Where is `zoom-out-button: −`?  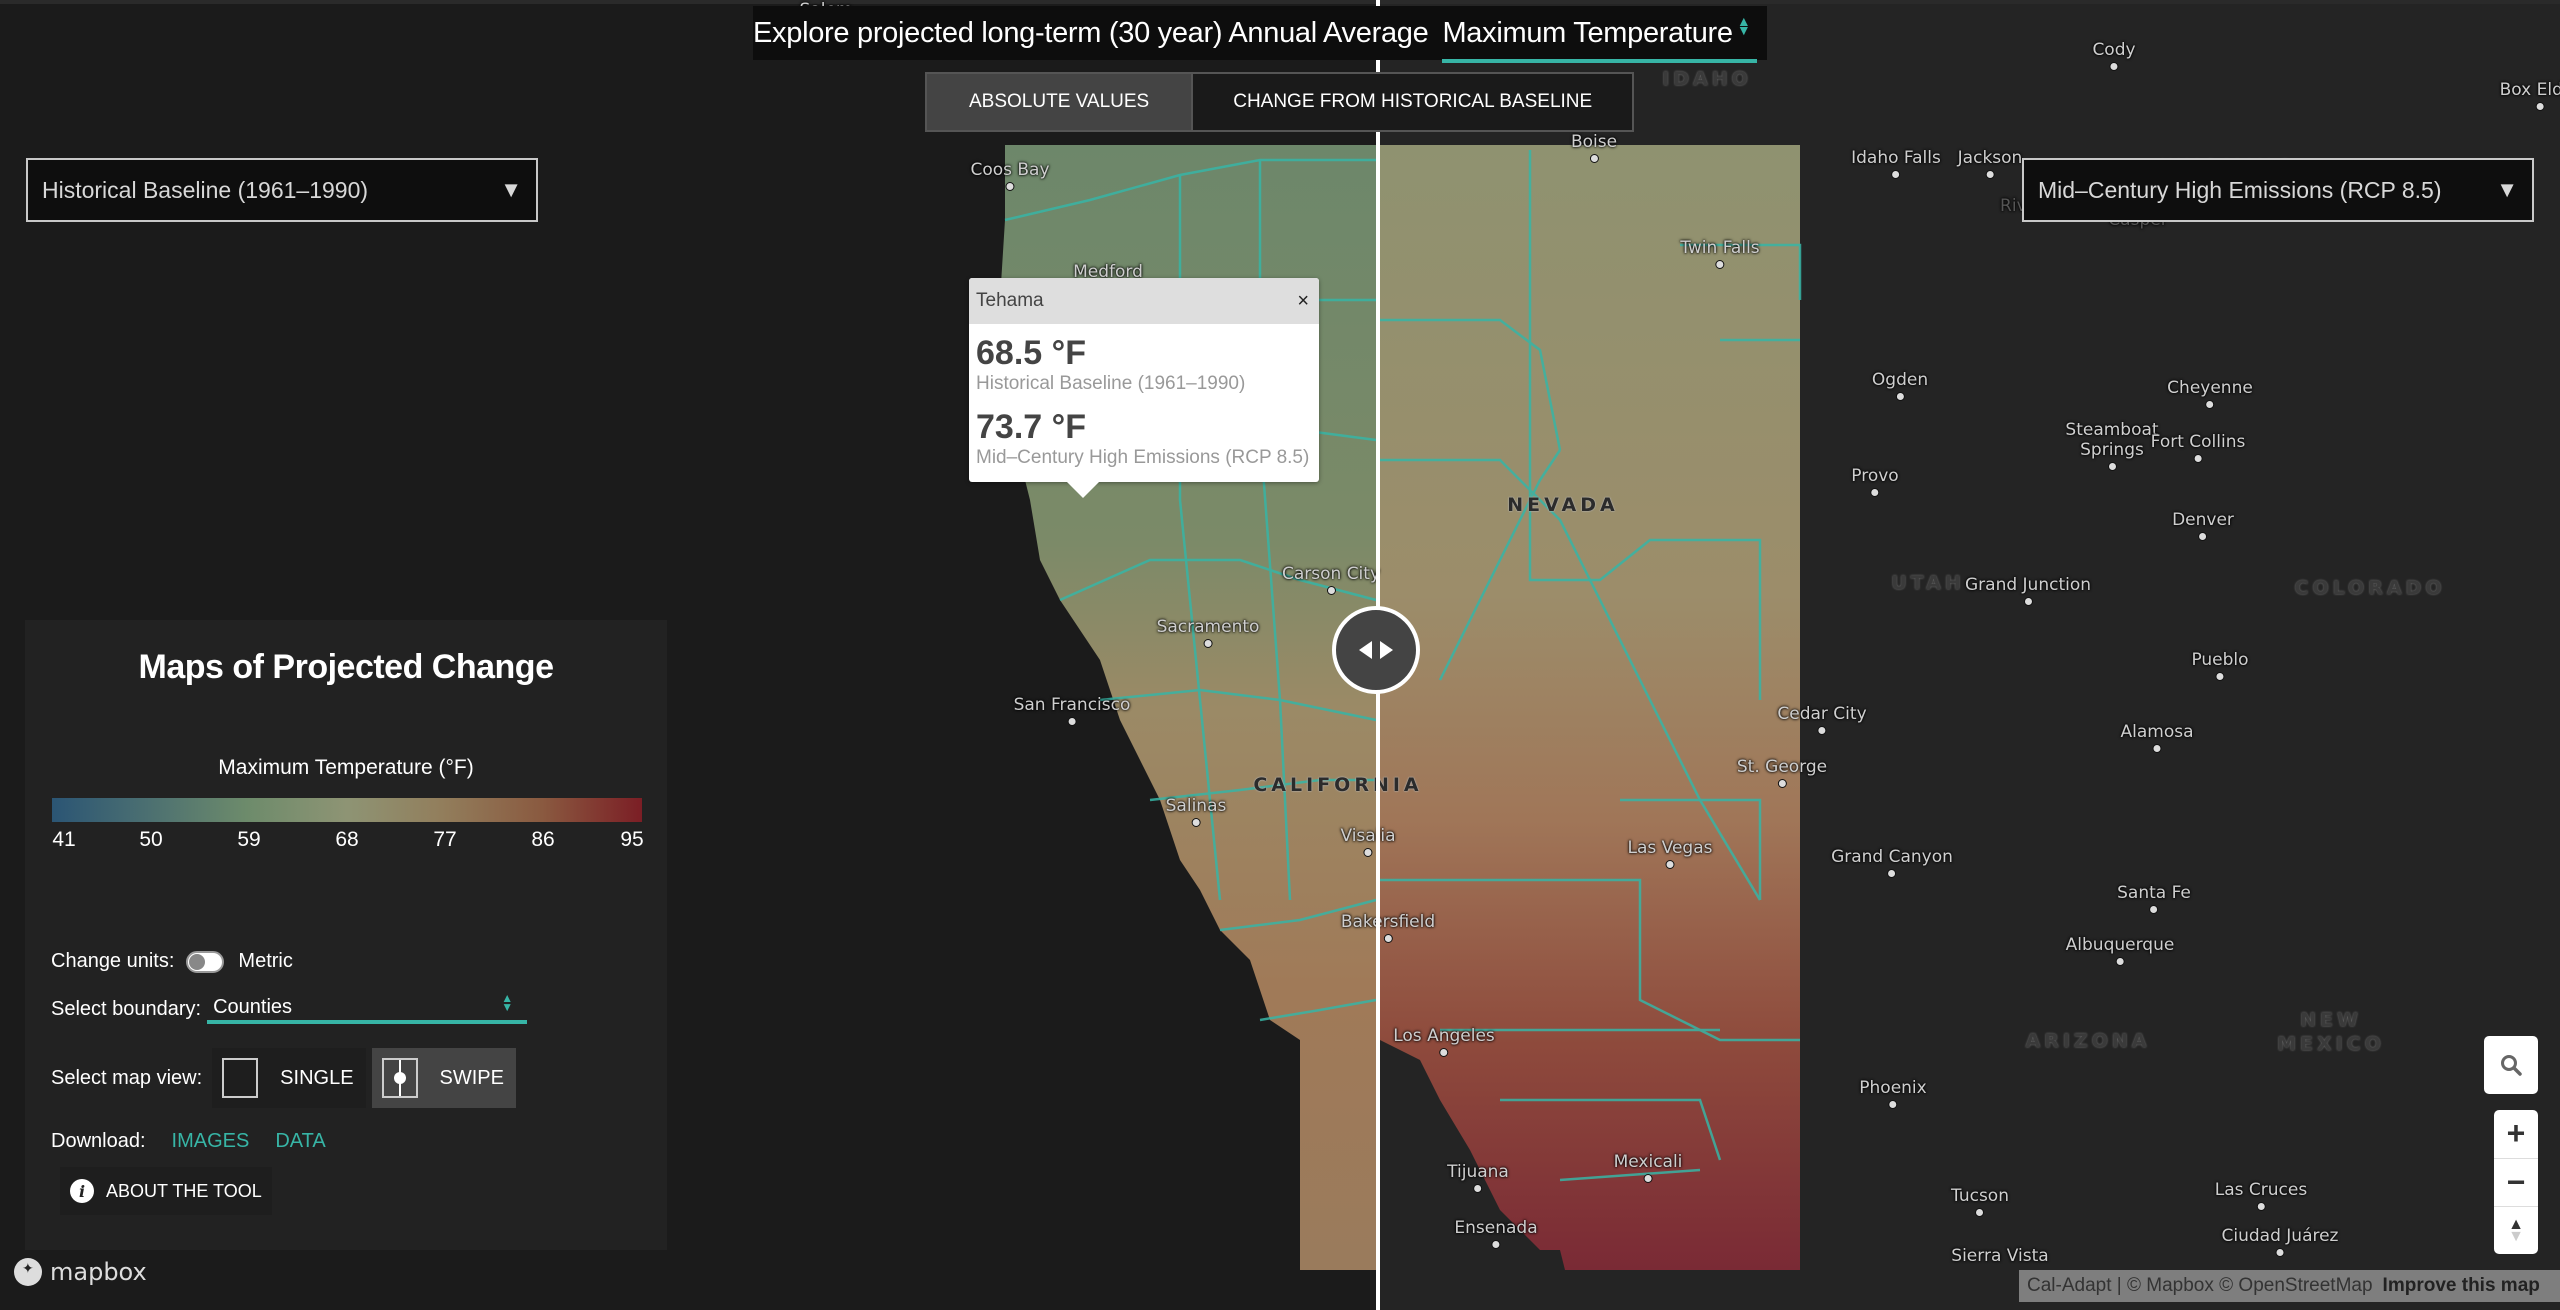
zoom-out-button: − is located at coordinates (2516, 1183).